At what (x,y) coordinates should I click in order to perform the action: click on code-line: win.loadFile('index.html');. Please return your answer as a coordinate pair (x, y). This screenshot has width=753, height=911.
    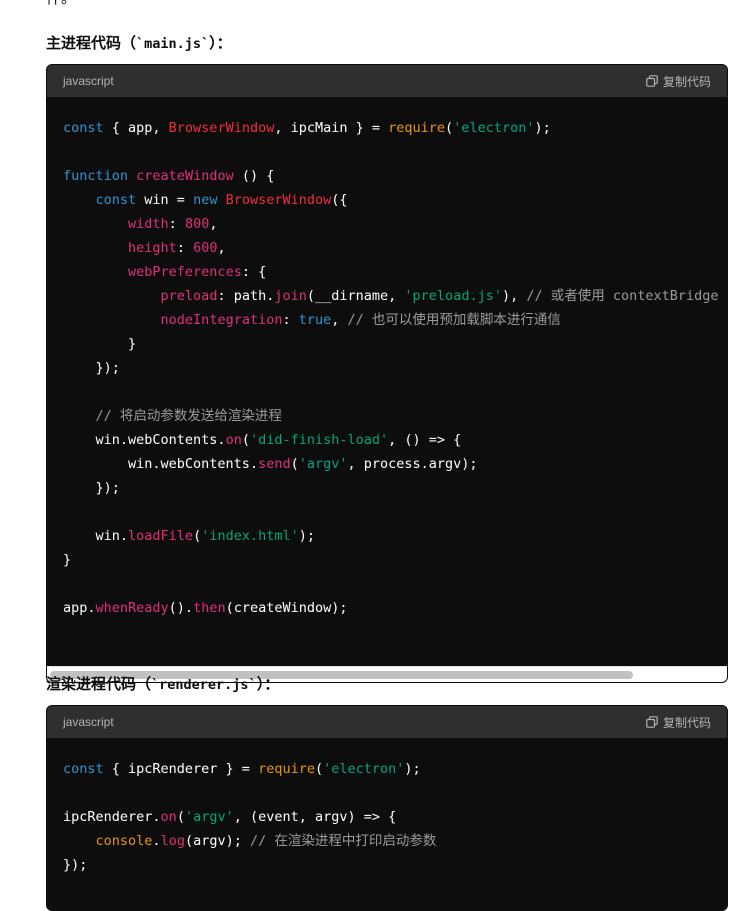
    Looking at the image, I should click on (189, 536).